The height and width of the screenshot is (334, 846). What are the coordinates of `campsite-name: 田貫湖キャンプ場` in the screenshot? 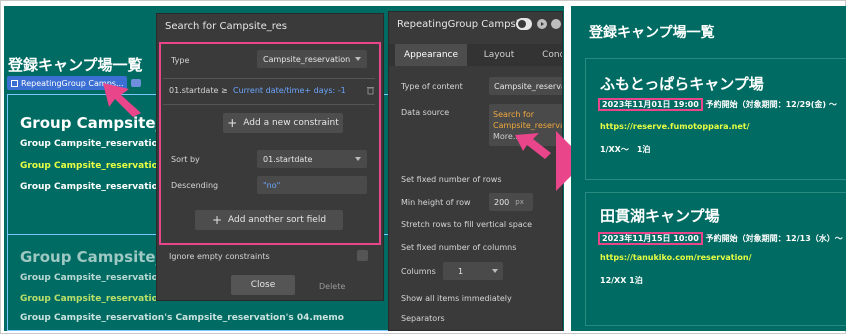 It's located at (660, 216).